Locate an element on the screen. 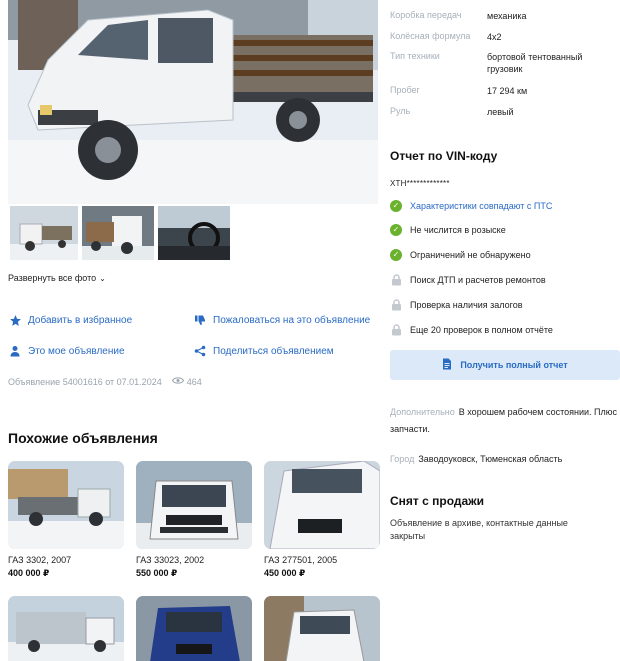 This screenshot has height=661, width=620. similar-card-price: 450 000 ₽ is located at coordinates (285, 573).